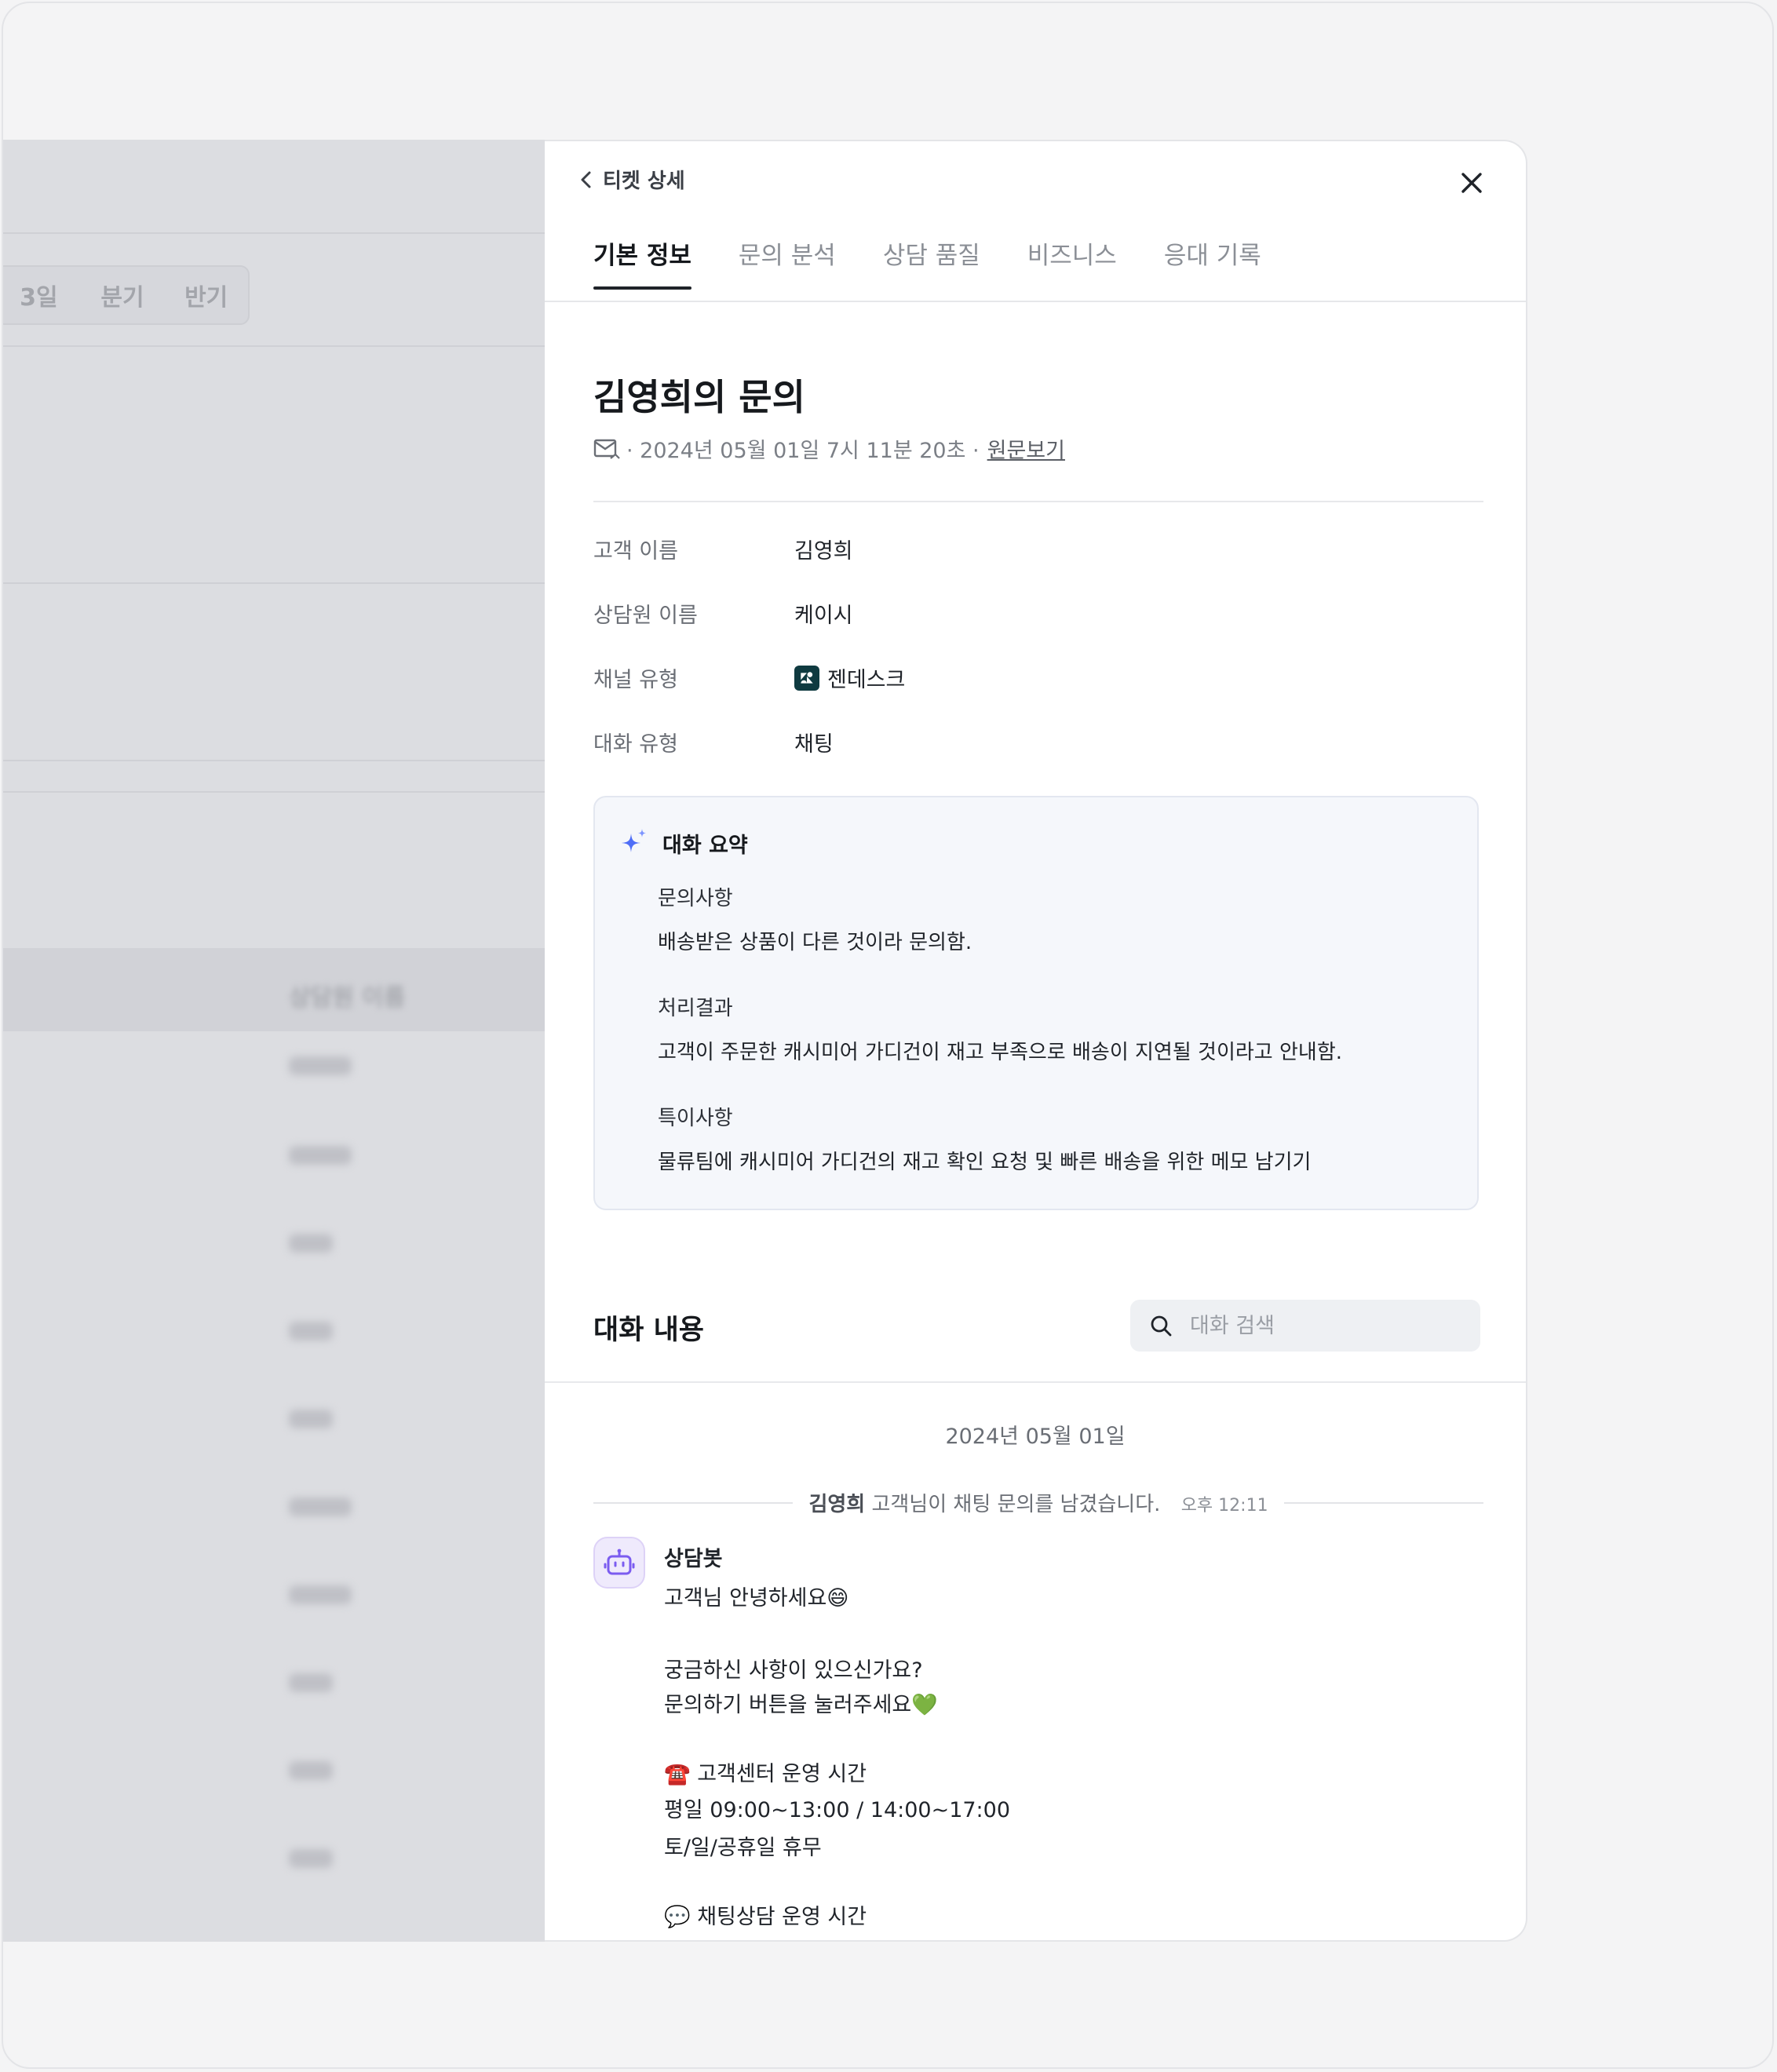 Image resolution: width=1777 pixels, height=2072 pixels. I want to click on channel-name: 젠데스크, so click(866, 680).